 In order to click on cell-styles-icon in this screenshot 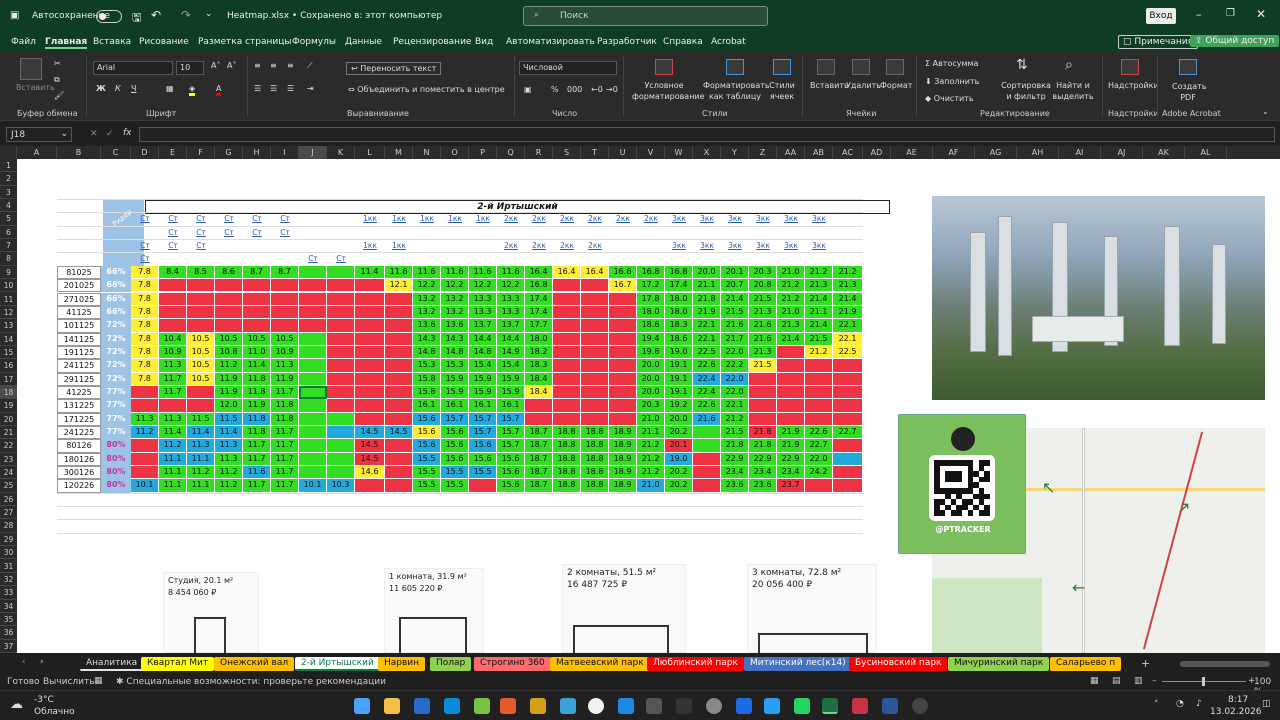, I will do `click(782, 67)`.